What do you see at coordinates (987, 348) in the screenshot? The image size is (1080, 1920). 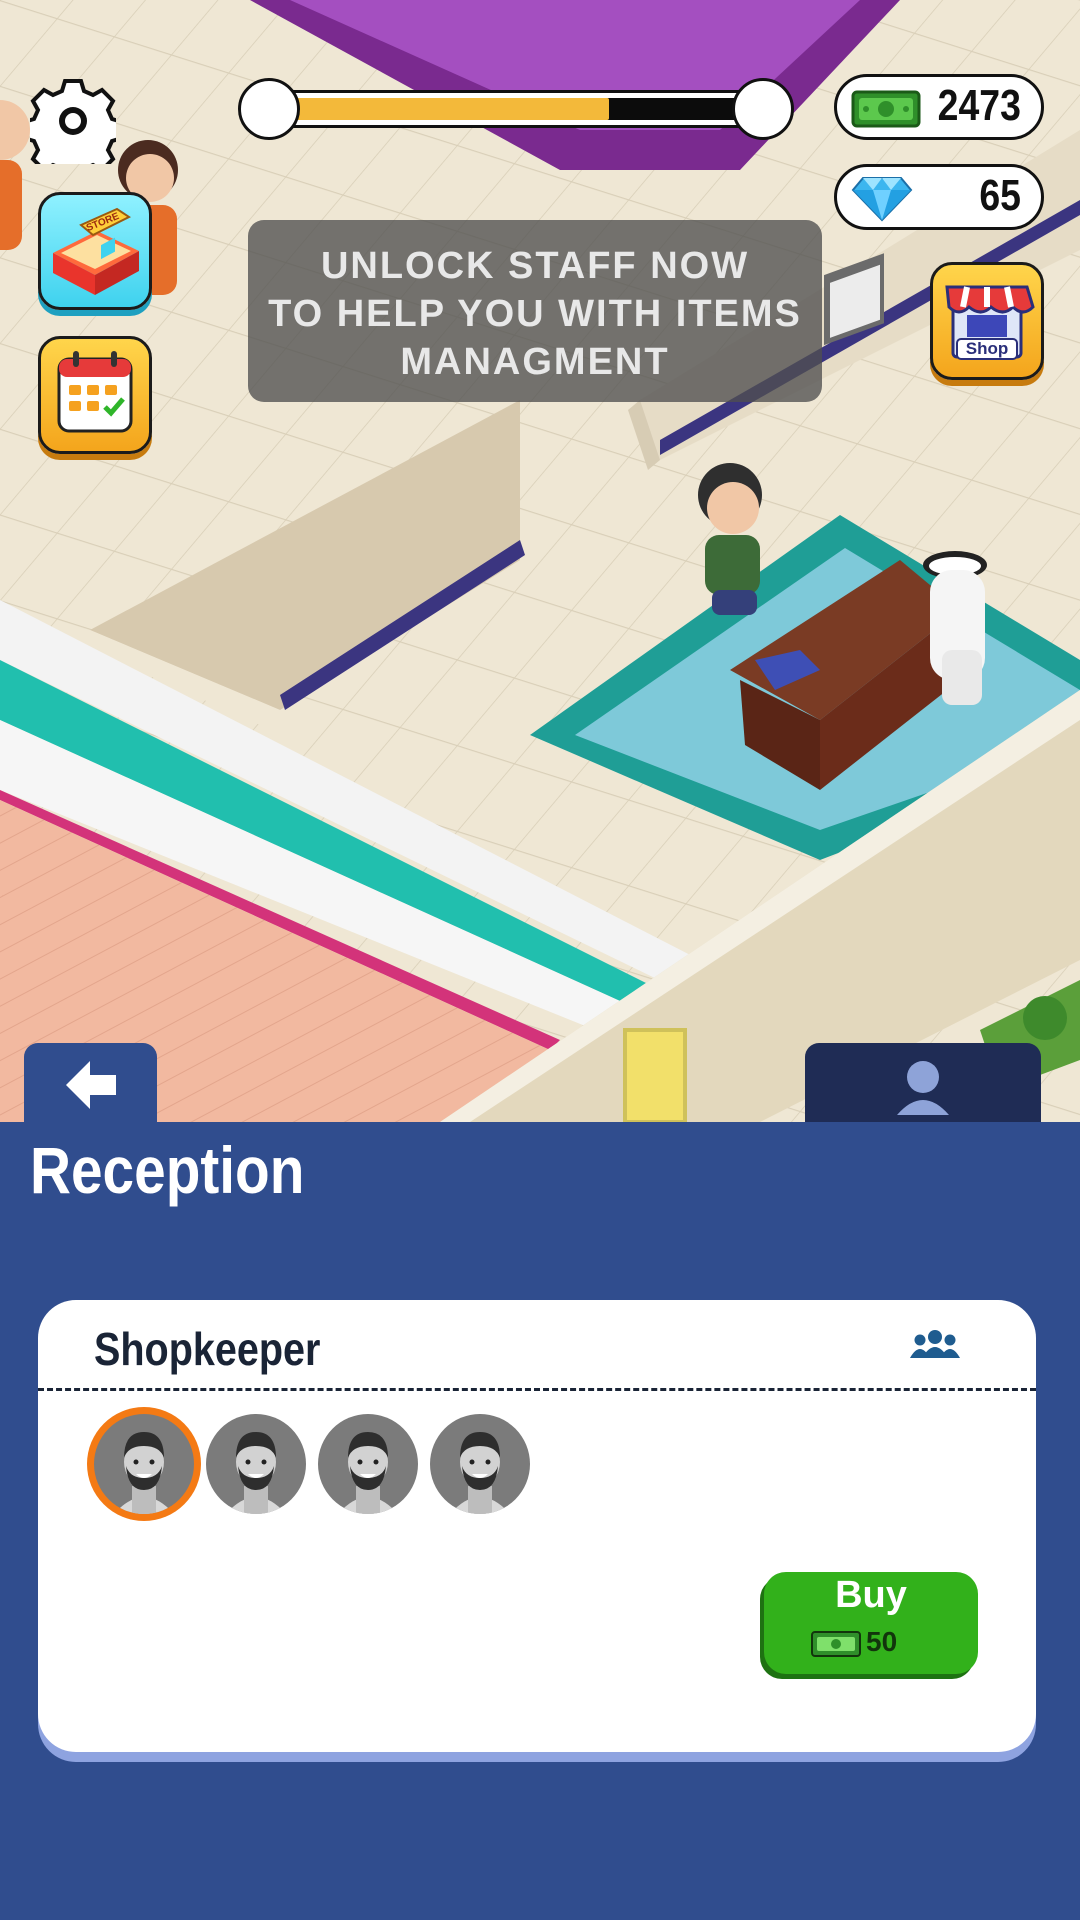 I see `shop-label: Shop` at bounding box center [987, 348].